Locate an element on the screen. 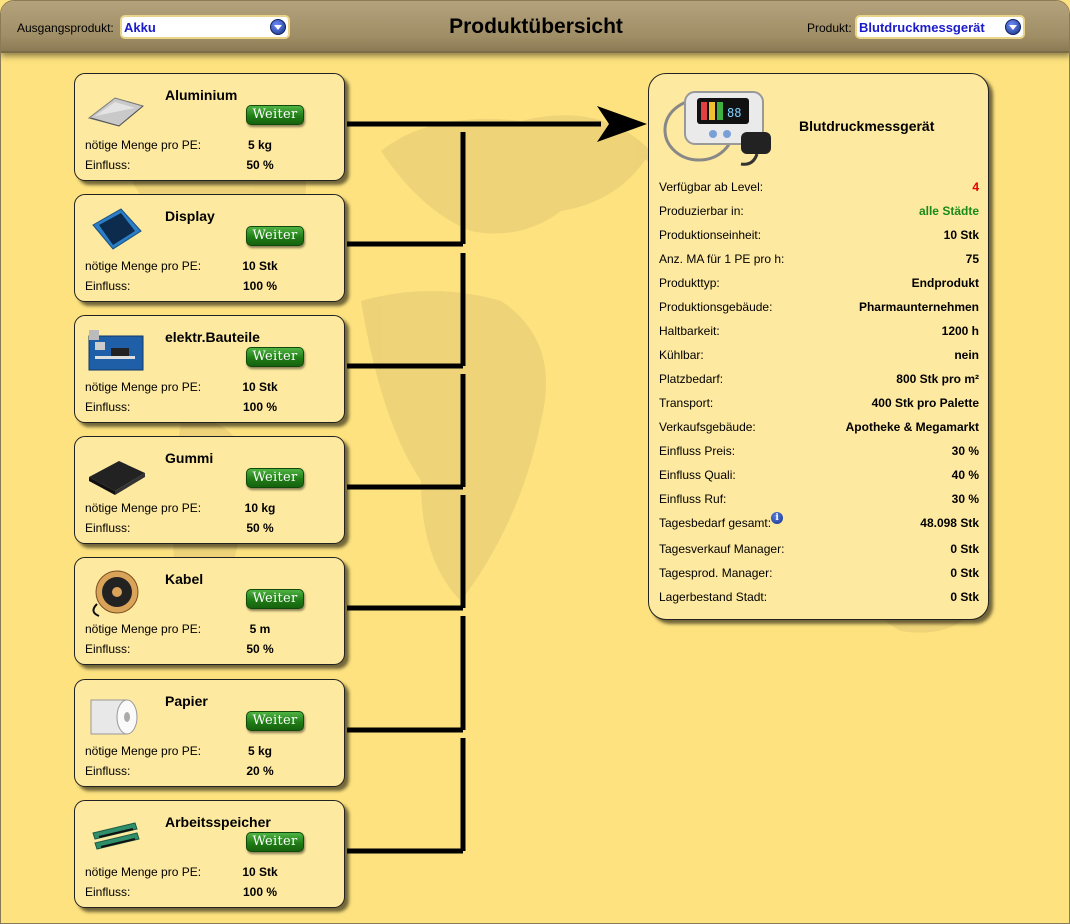 This screenshot has width=1070, height=924. circuit-board-icon is located at coordinates (116, 350).